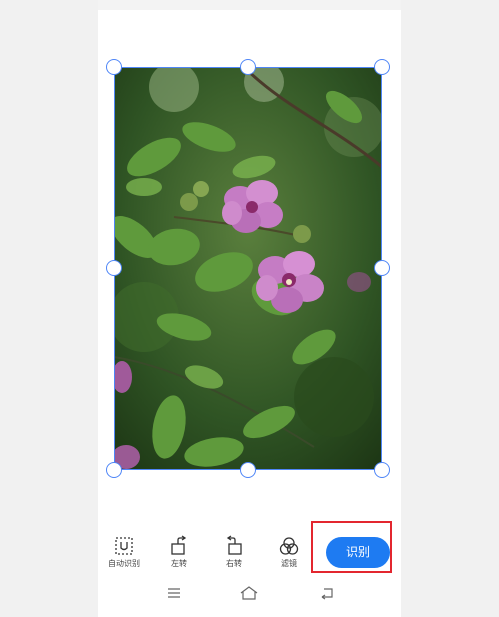  Describe the element at coordinates (249, 5) in the screenshot. I see `status-bar` at that location.